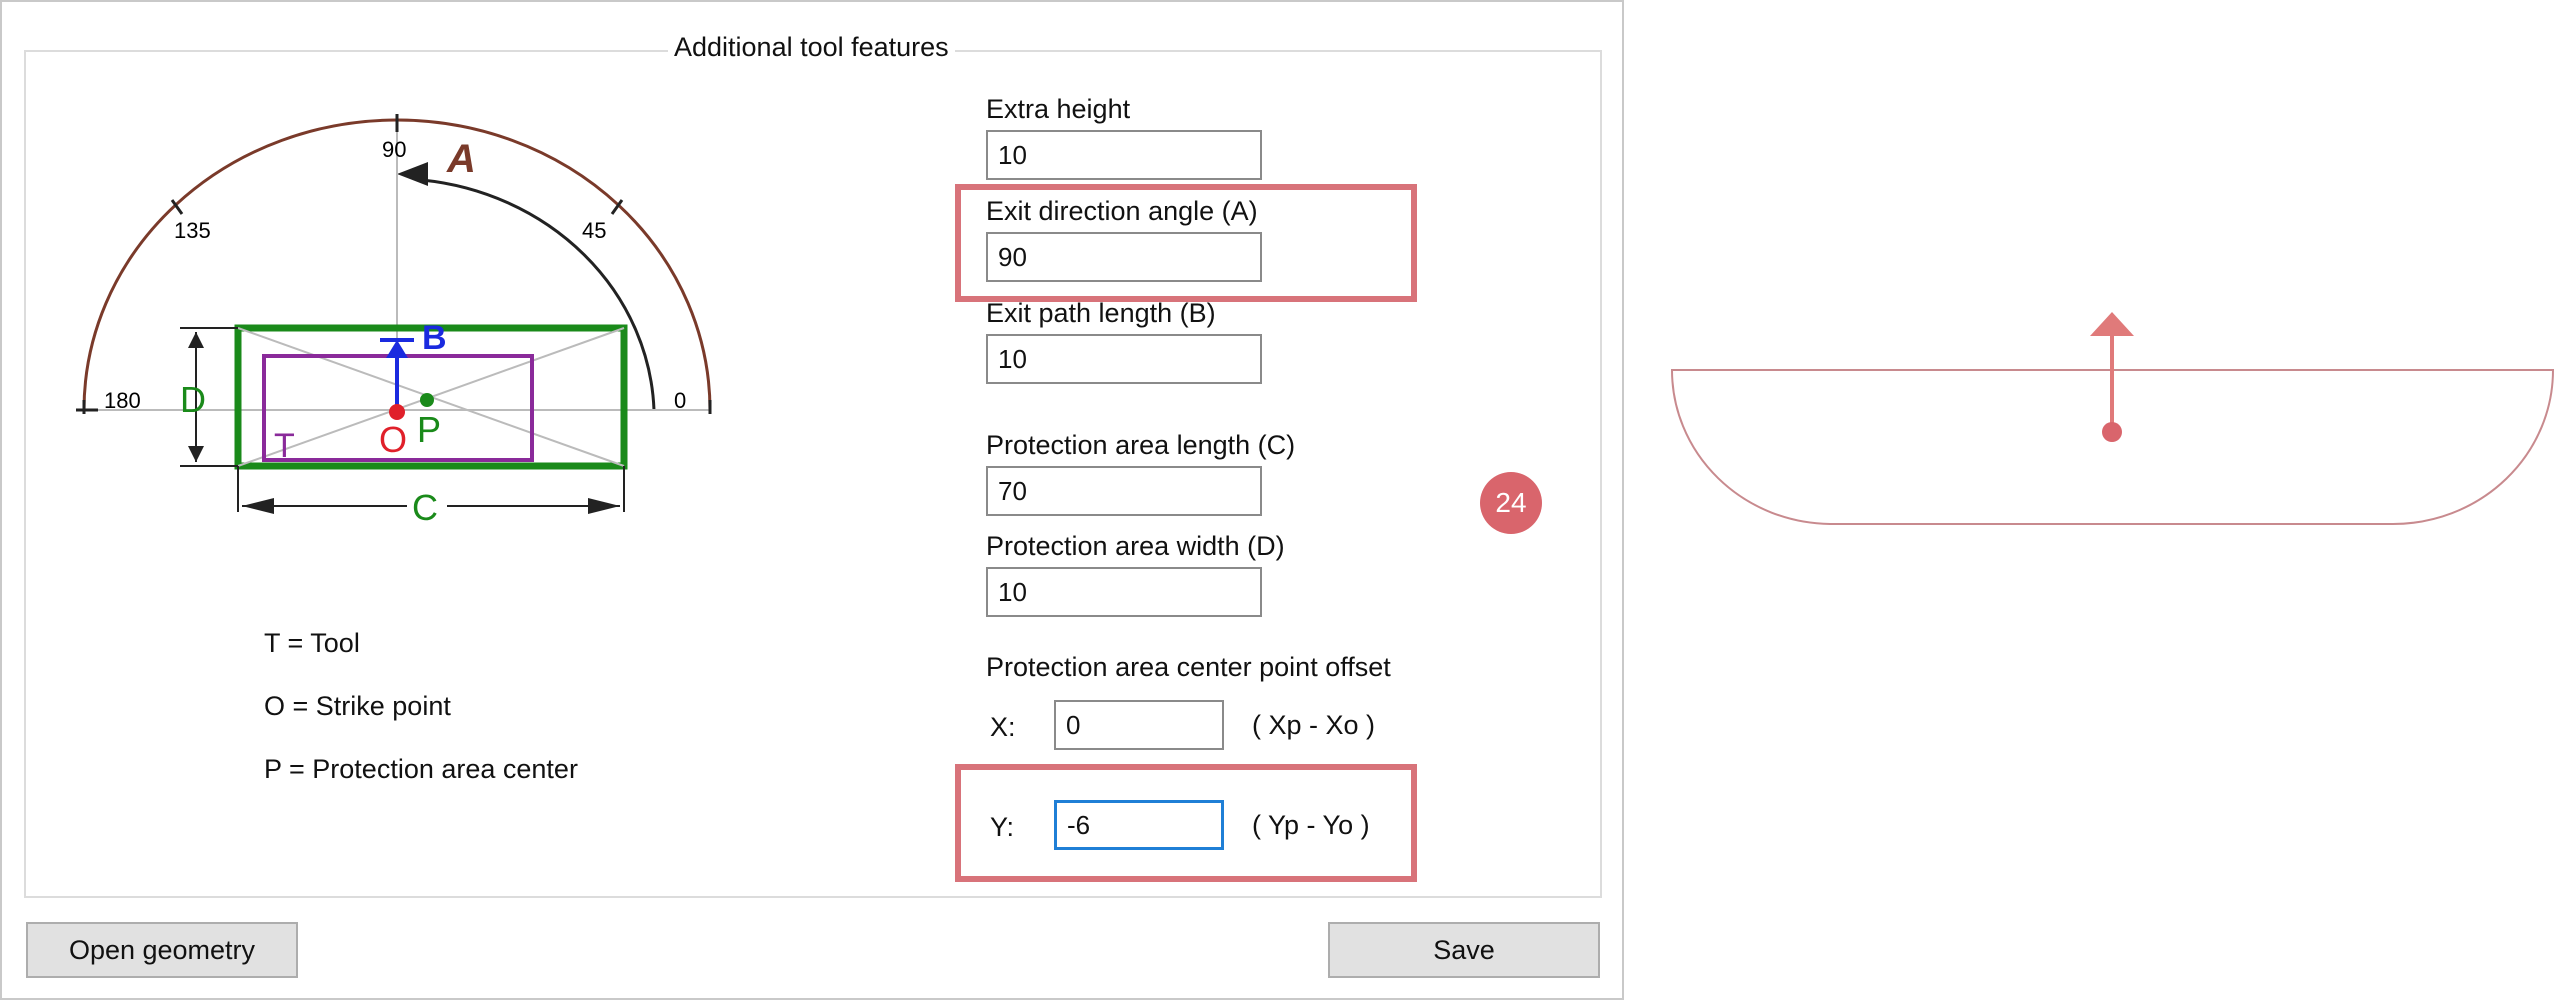 This screenshot has width=2560, height=1003. I want to click on tick-135-label: 135, so click(192, 230).